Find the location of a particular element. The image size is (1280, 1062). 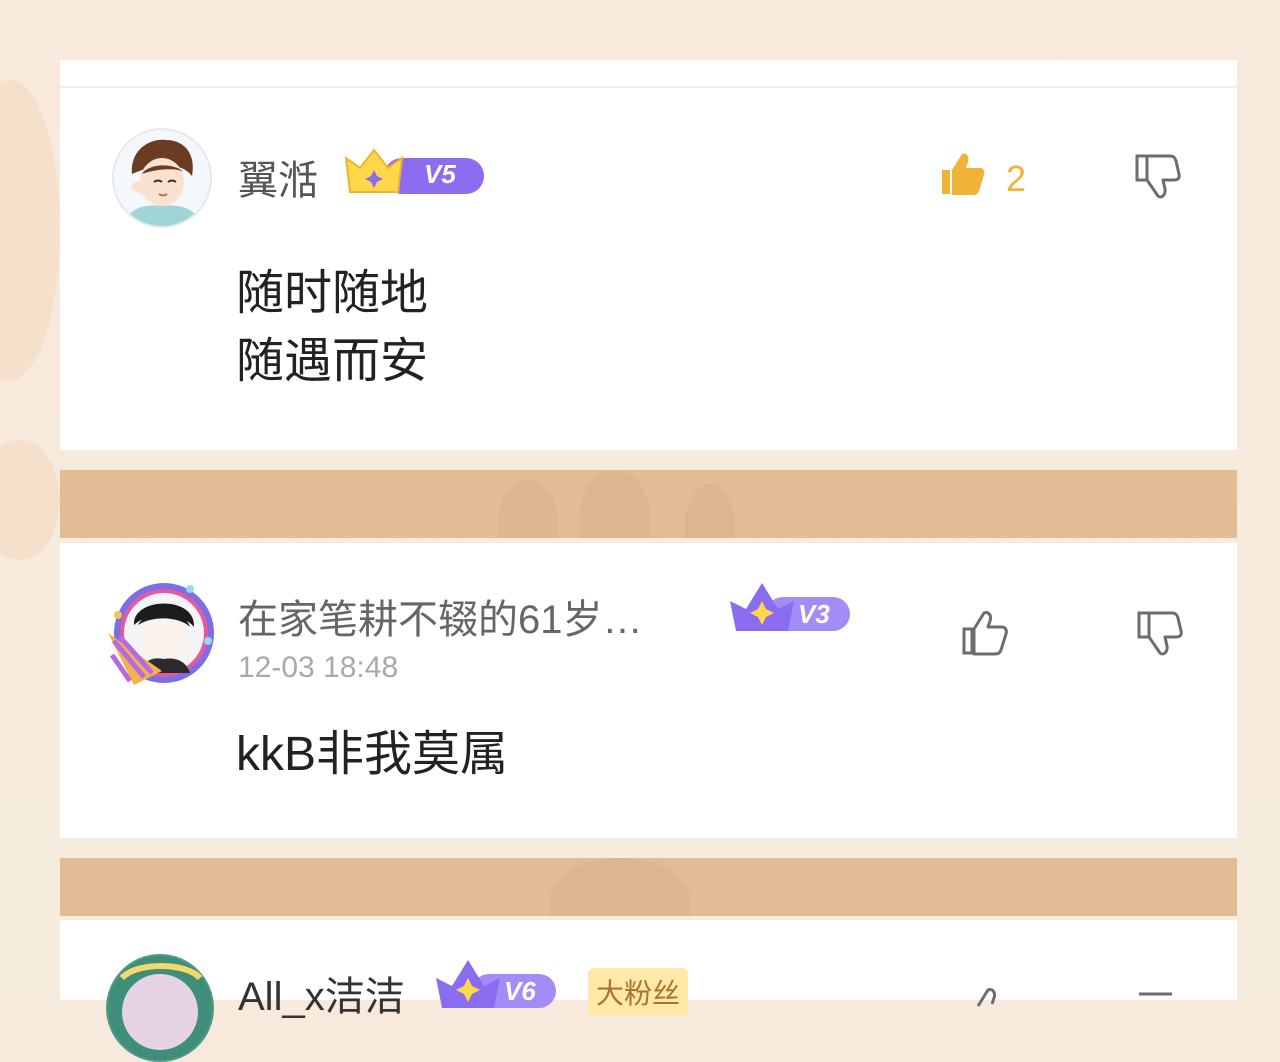

comment-text: 随时随地 随遇而安 is located at coordinates (332, 328).